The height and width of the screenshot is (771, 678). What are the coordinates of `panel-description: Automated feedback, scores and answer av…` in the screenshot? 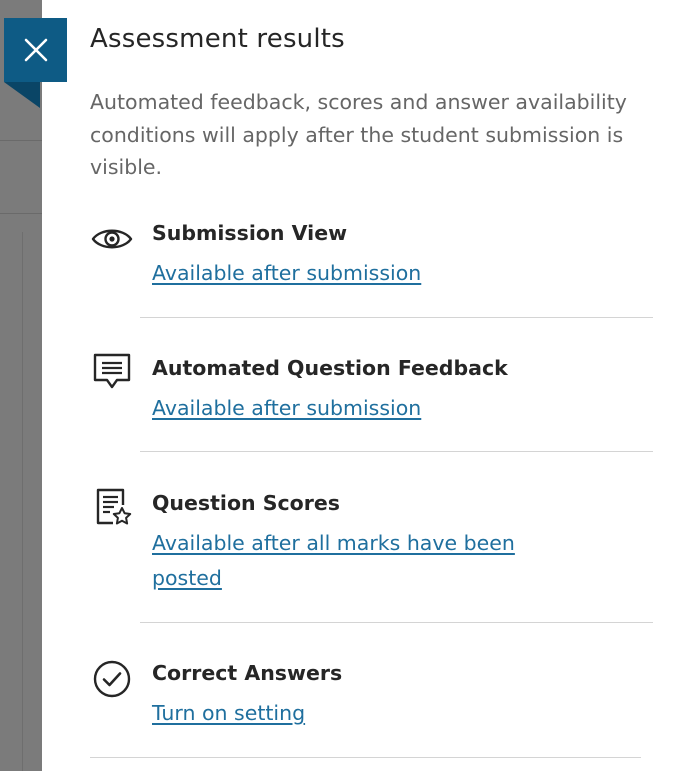 It's located at (358, 134).